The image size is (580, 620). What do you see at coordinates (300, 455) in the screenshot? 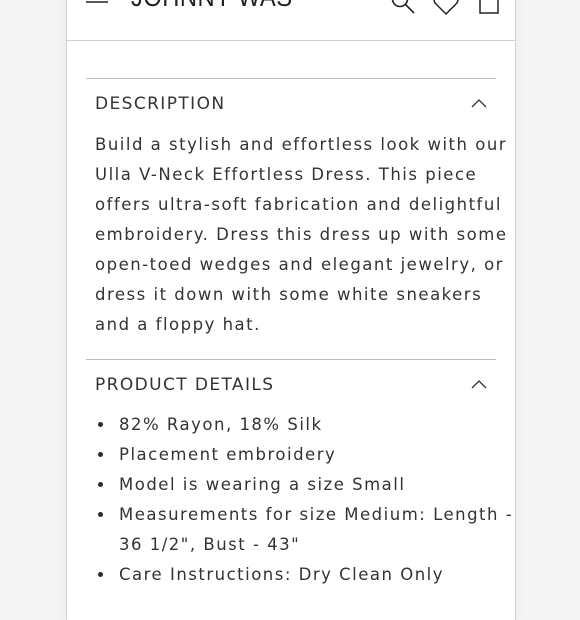
I see `list-item: Placement embroidery` at bounding box center [300, 455].